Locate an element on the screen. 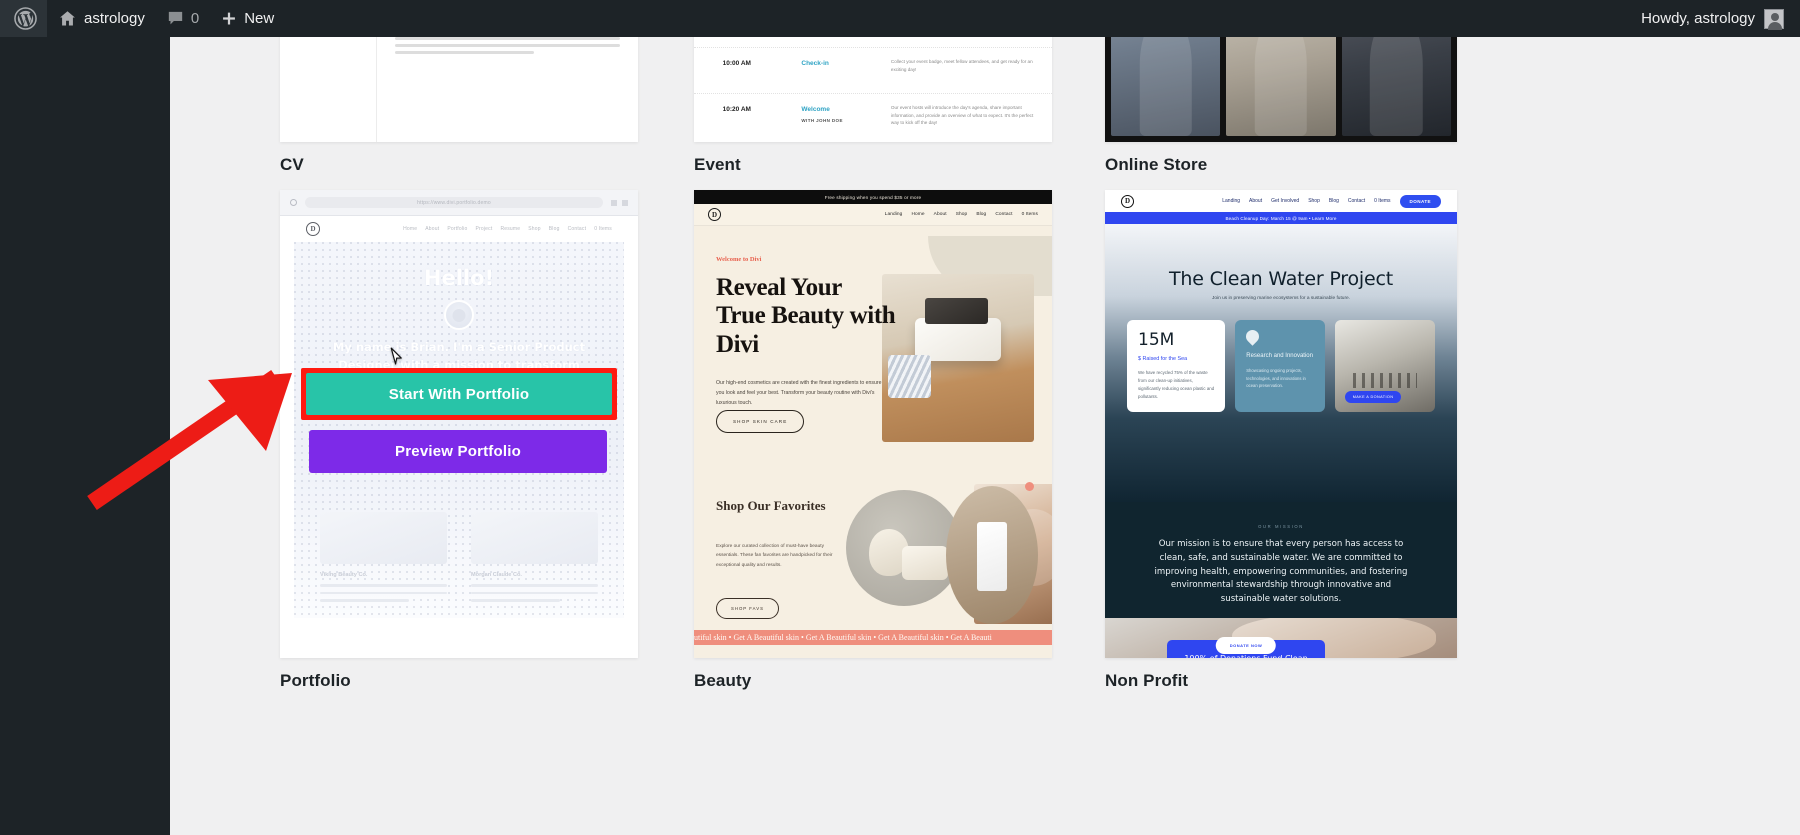  store-model-card is located at coordinates (1166, 86).